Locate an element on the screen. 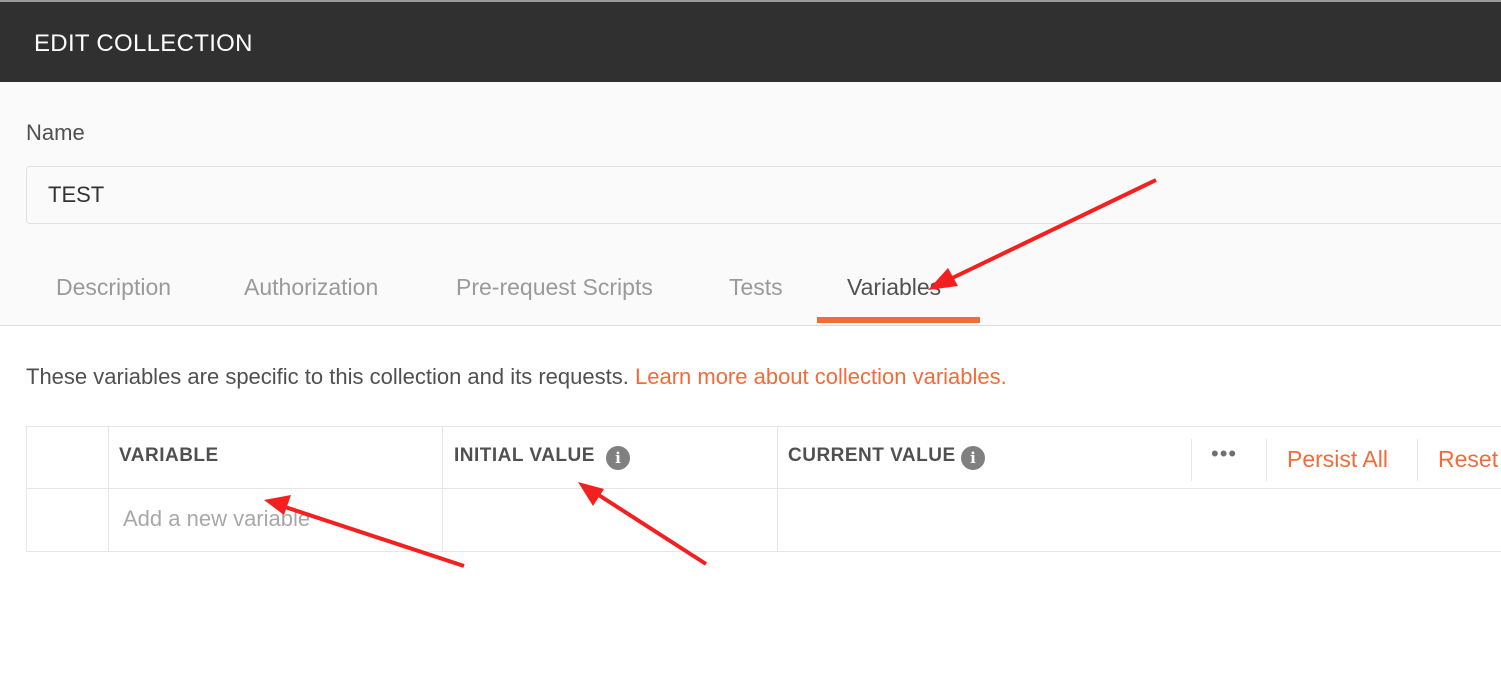 This screenshot has width=1501, height=674. persist-all-button: Persist All is located at coordinates (1337, 459).